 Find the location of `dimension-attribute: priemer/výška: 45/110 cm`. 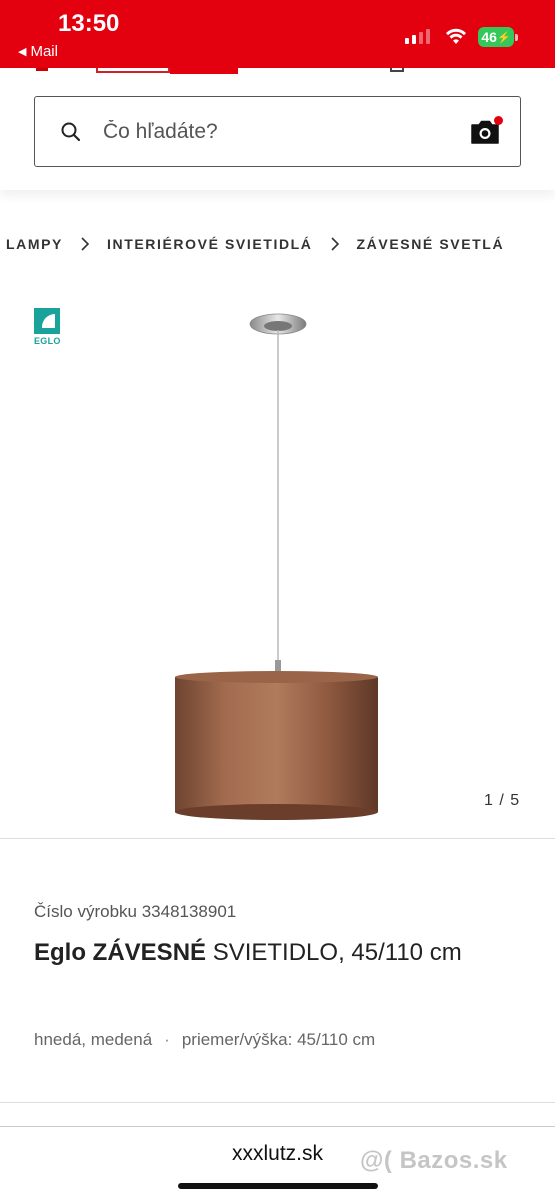

dimension-attribute: priemer/výška: 45/110 cm is located at coordinates (278, 1039).